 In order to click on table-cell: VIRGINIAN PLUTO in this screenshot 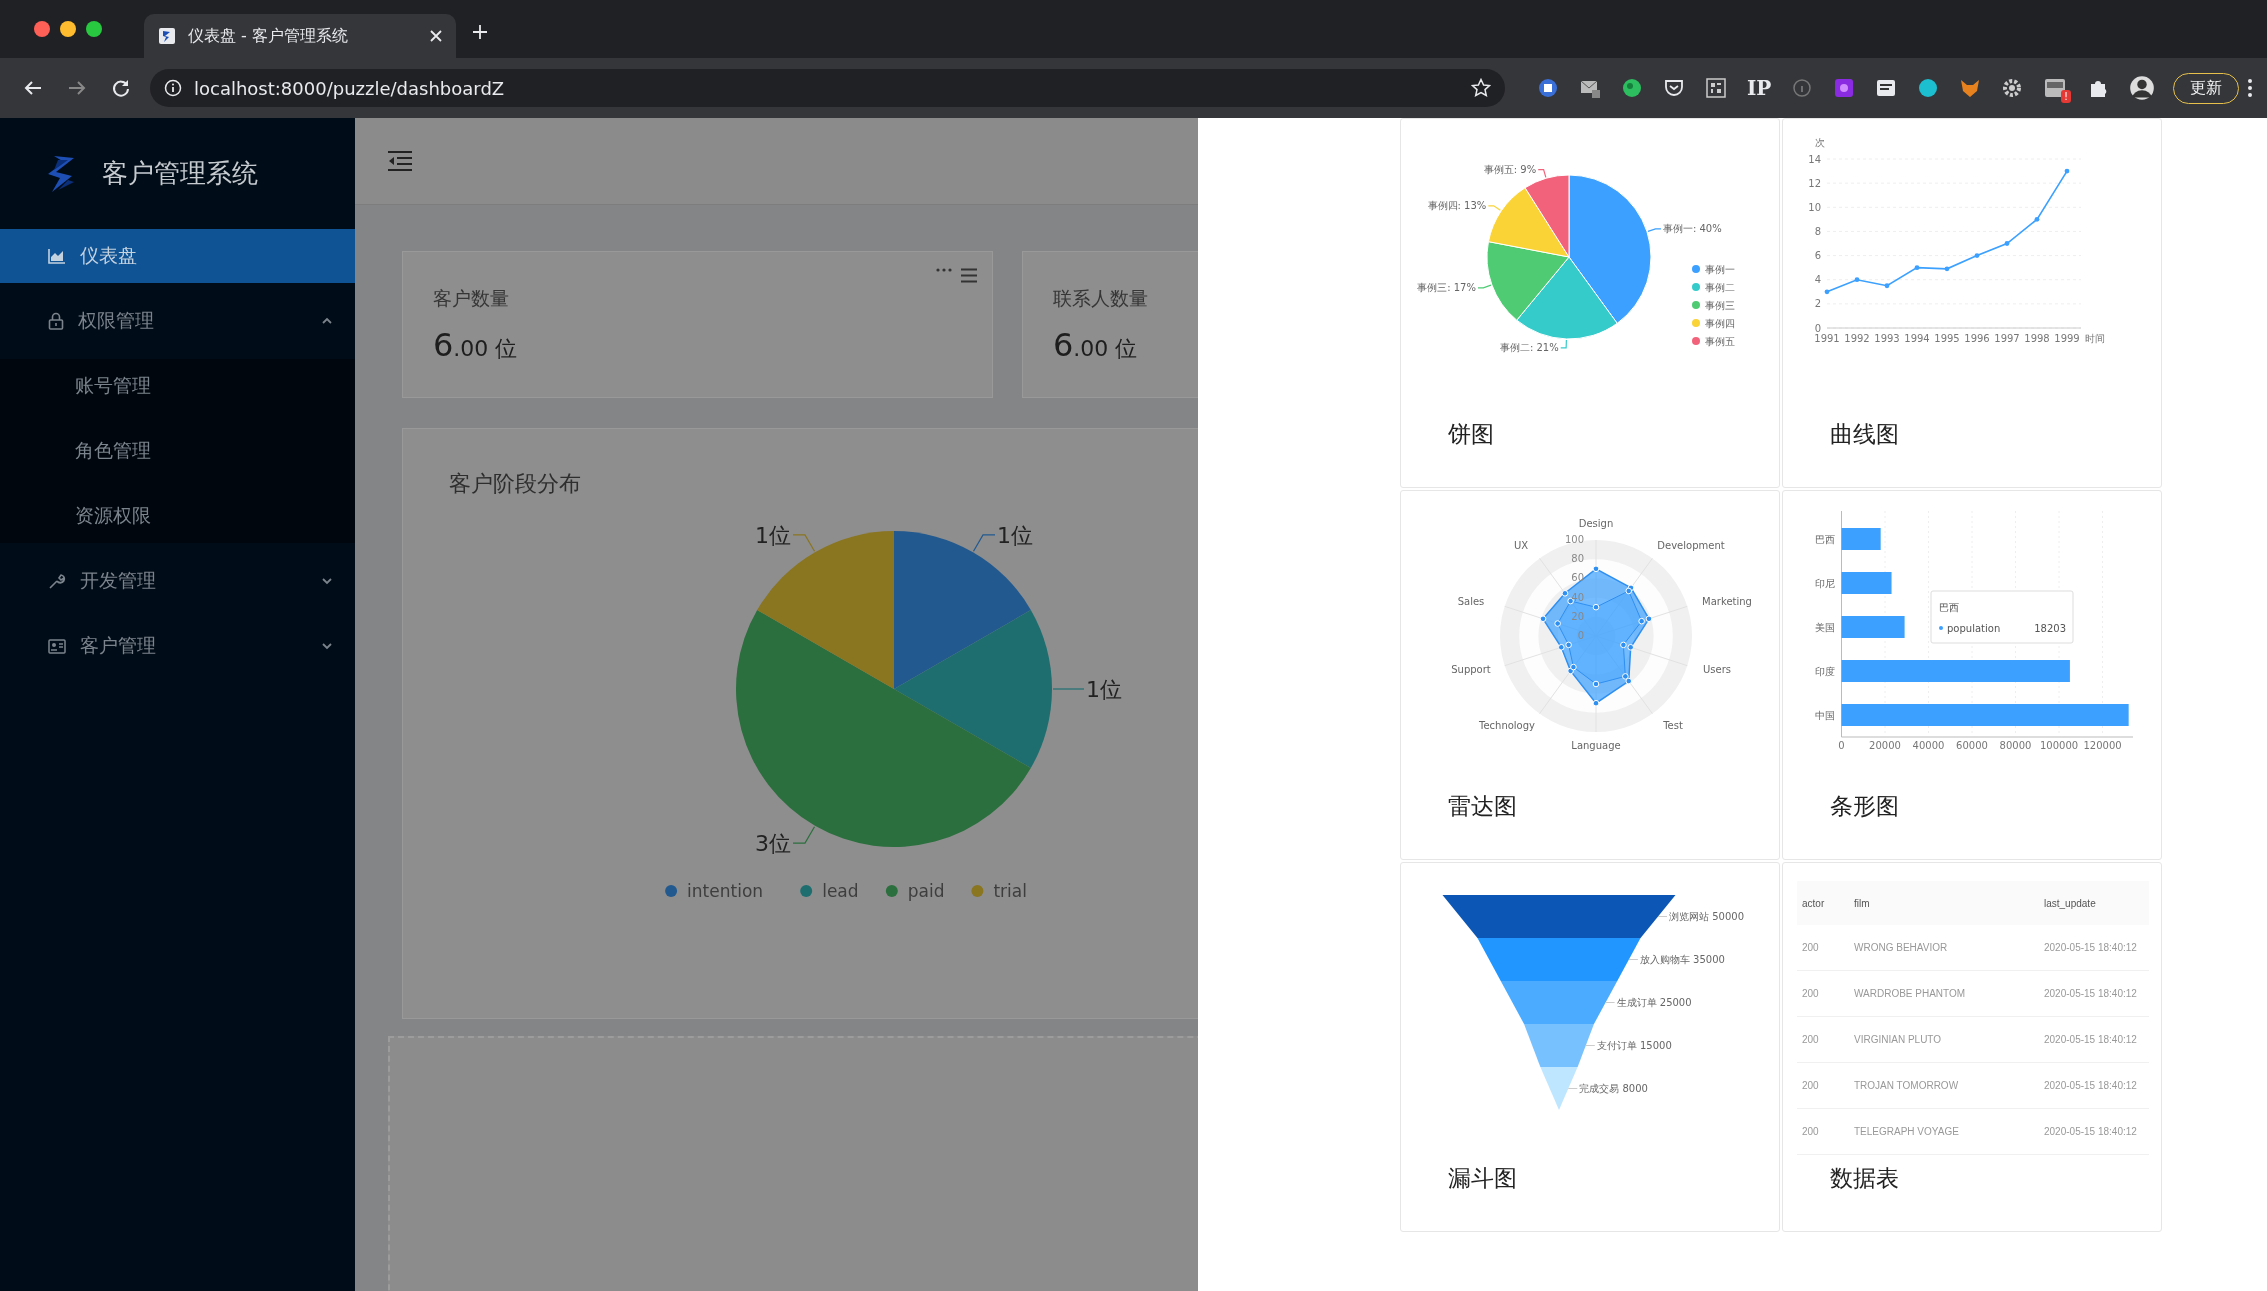, I will do `click(1944, 1039)`.